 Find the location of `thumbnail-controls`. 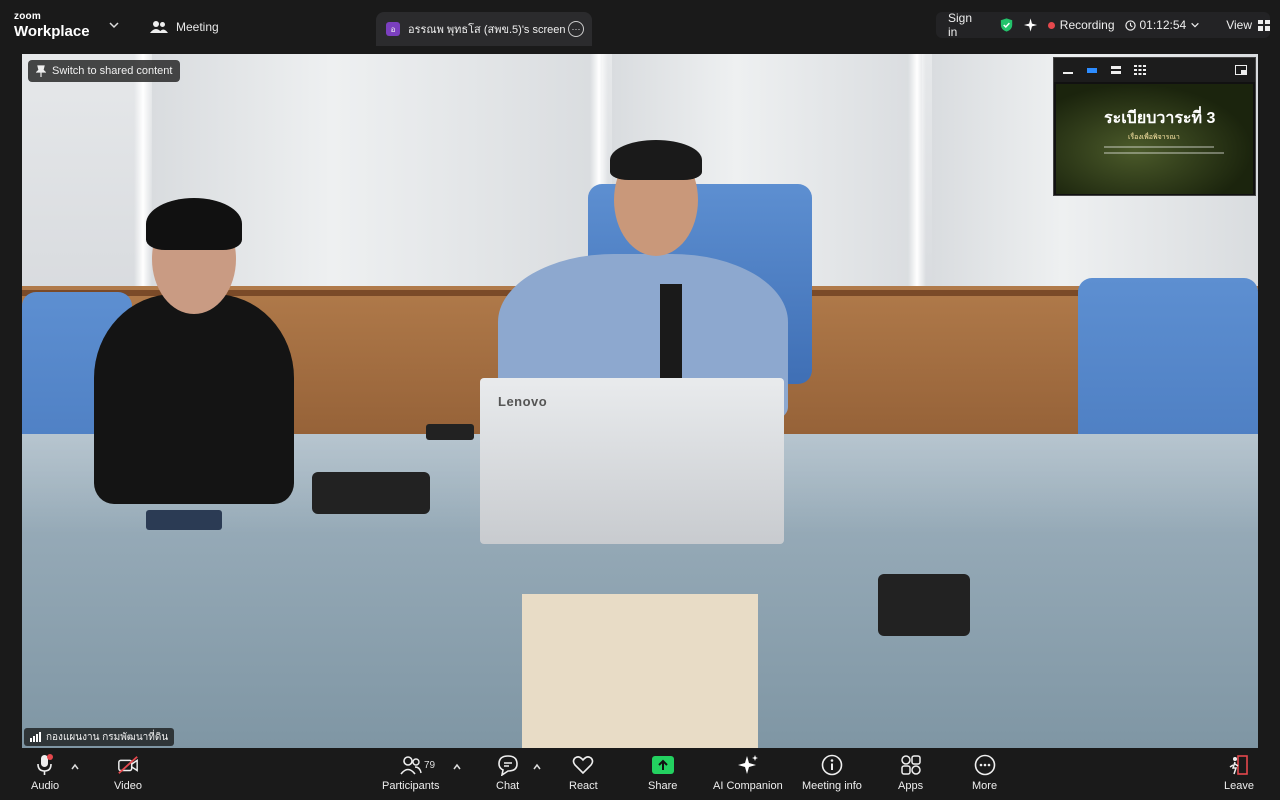

thumbnail-controls is located at coordinates (1154, 70).